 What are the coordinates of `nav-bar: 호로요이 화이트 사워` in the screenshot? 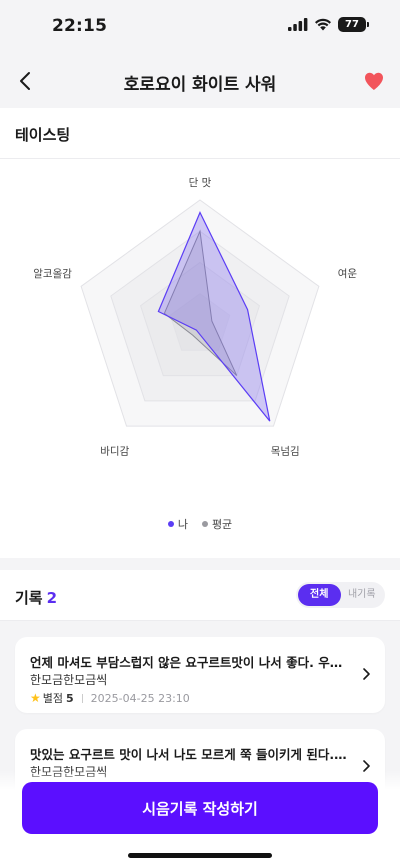 It's located at (200, 81).